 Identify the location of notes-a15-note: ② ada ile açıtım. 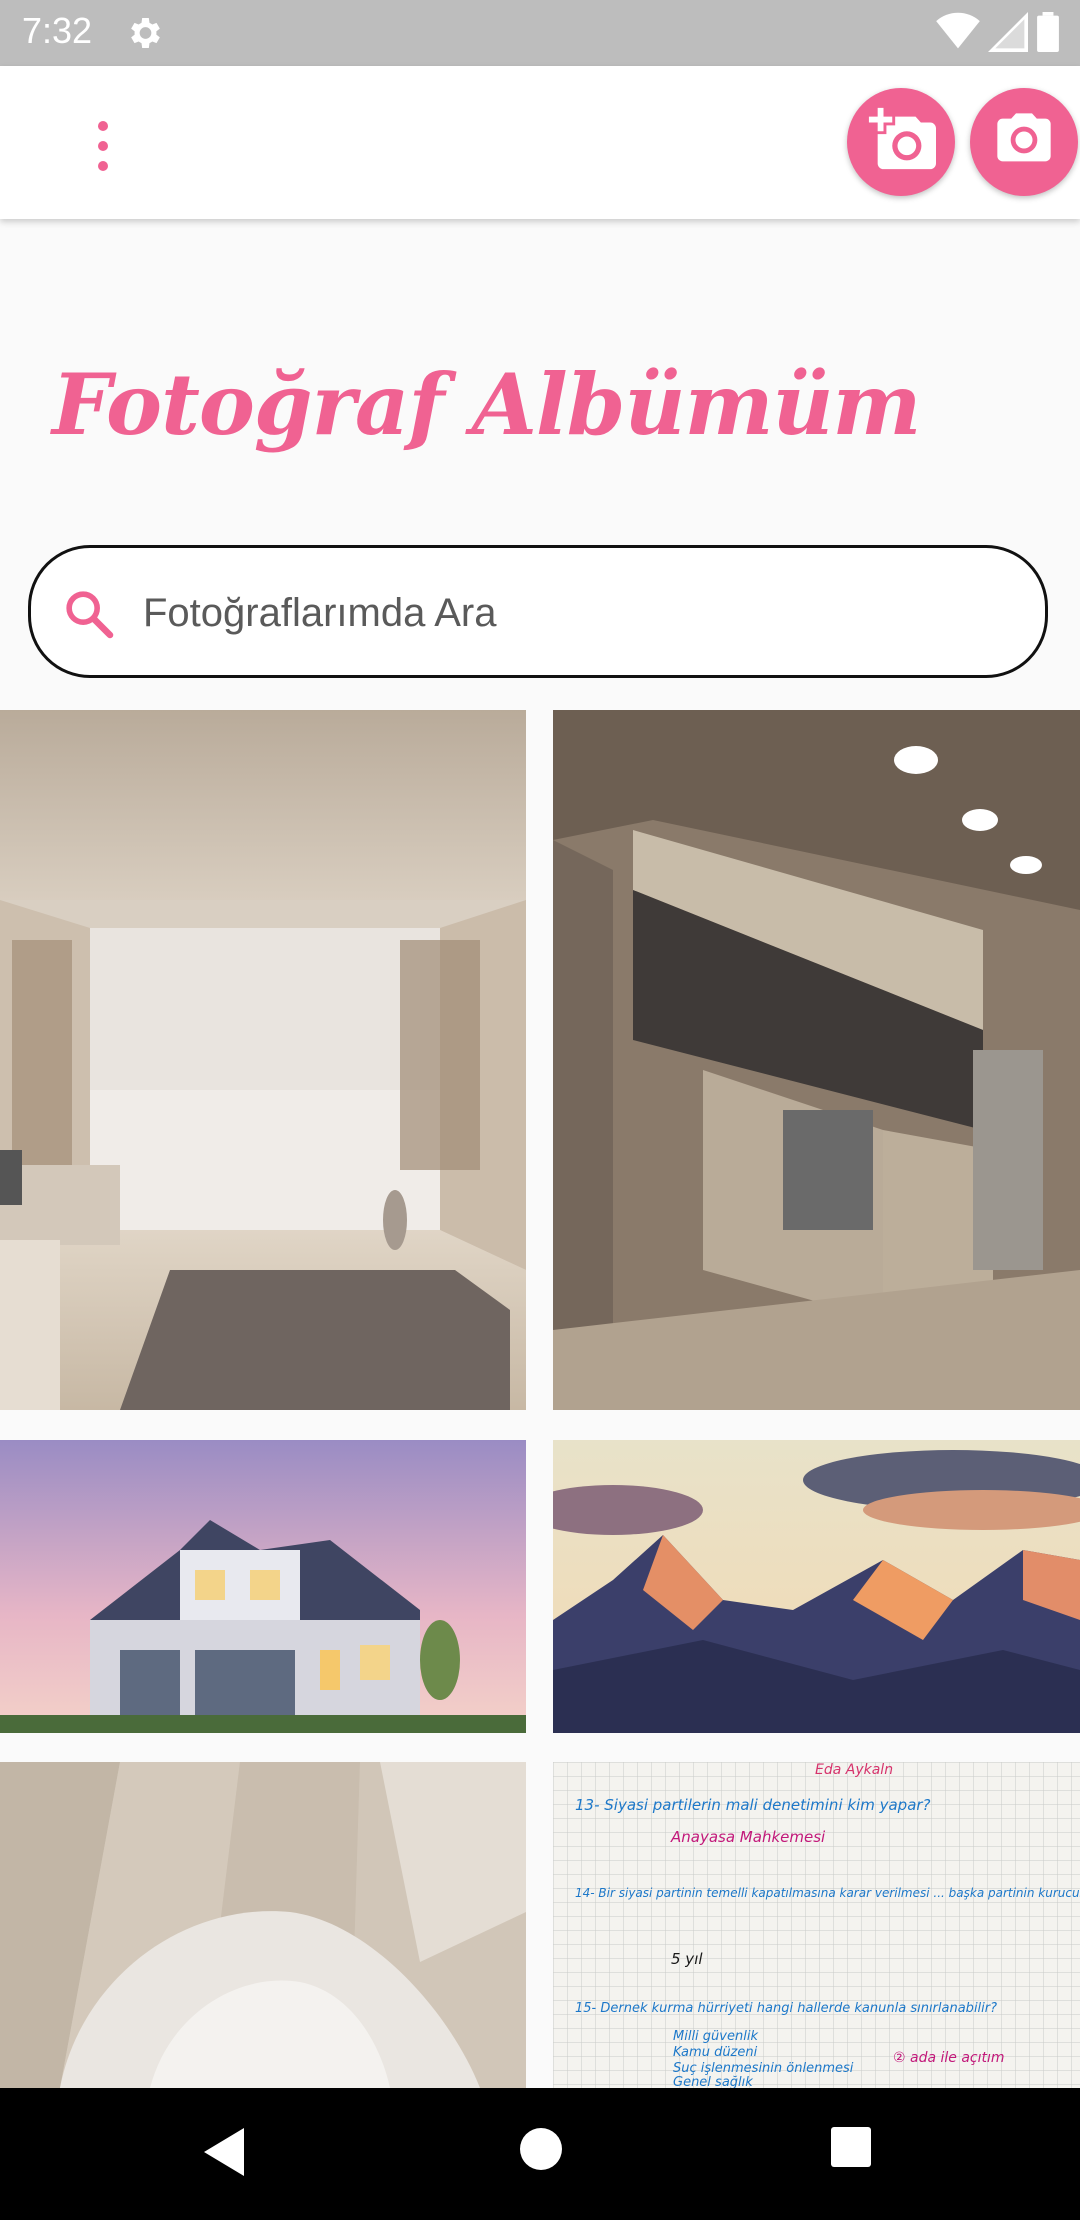
(949, 2058).